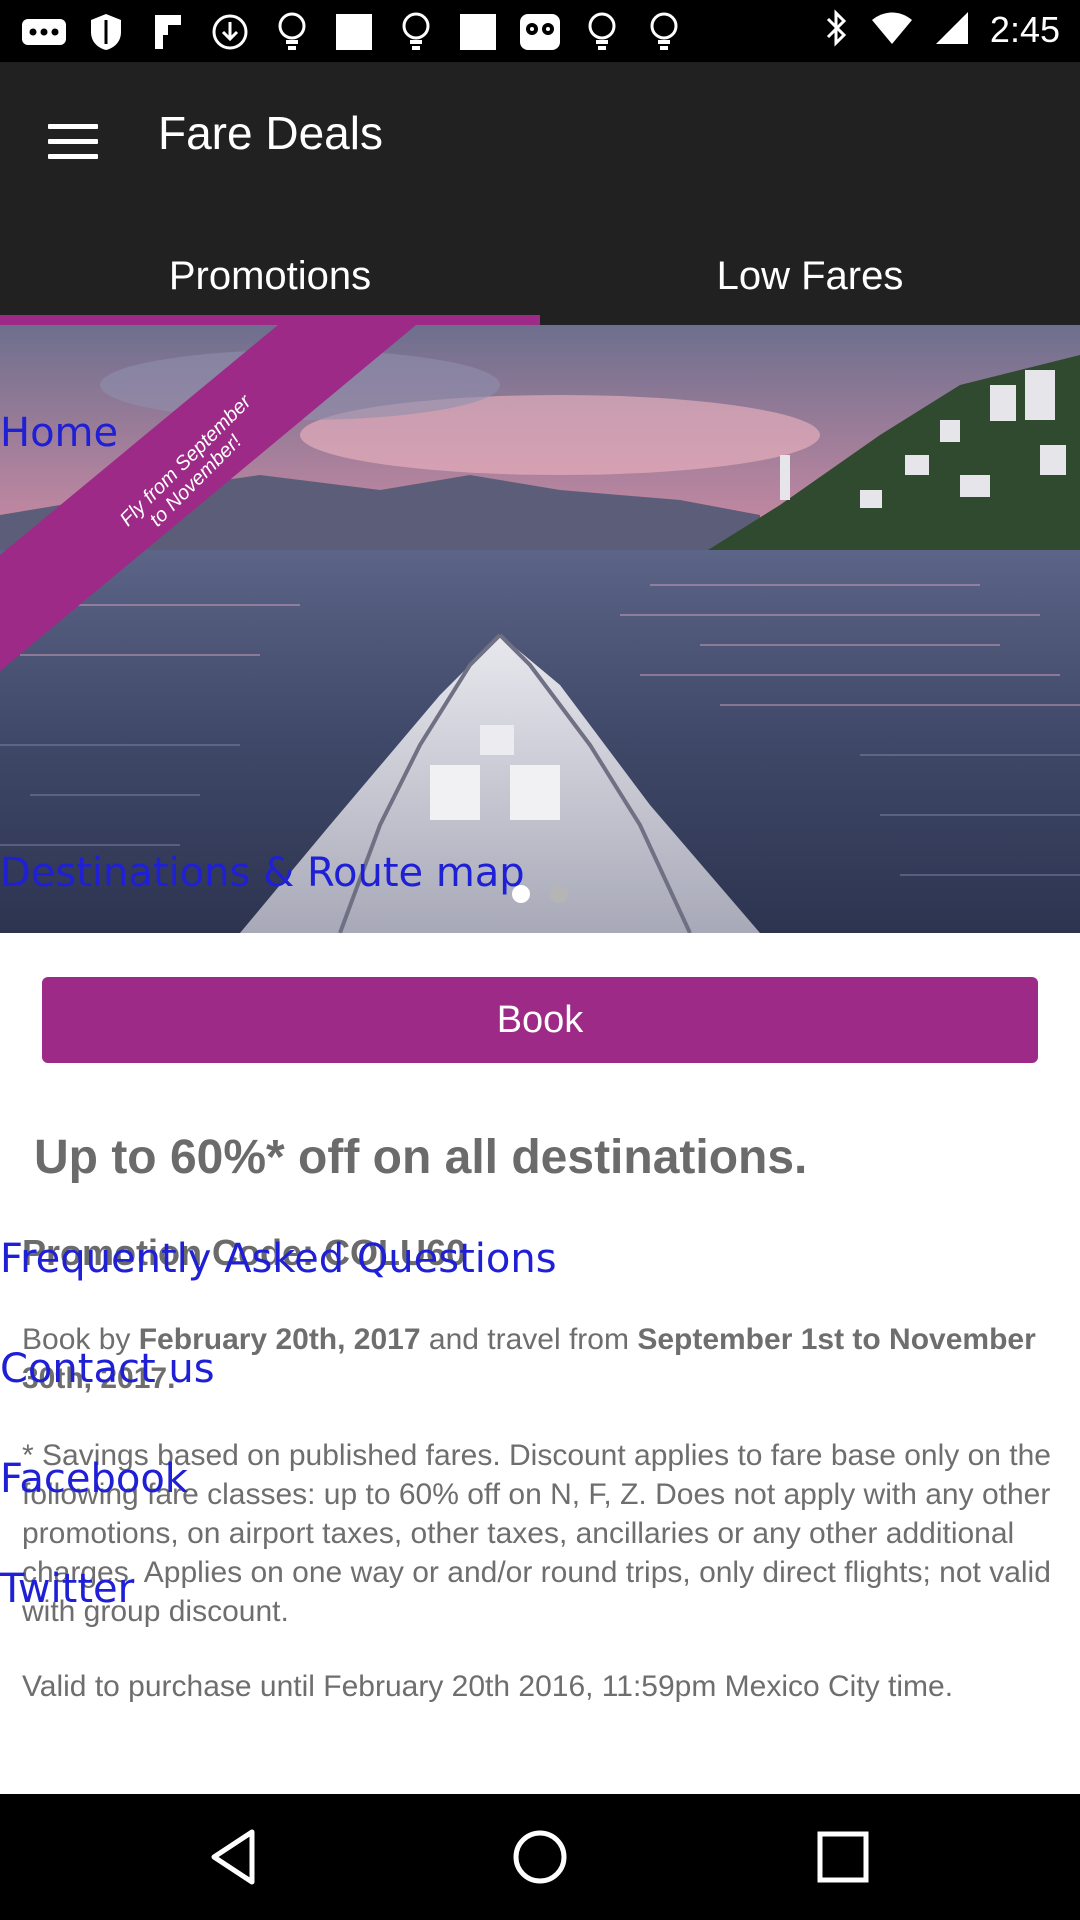 The image size is (1080, 1920). Describe the element at coordinates (892, 30) in the screenshot. I see `wifi-icon` at that location.